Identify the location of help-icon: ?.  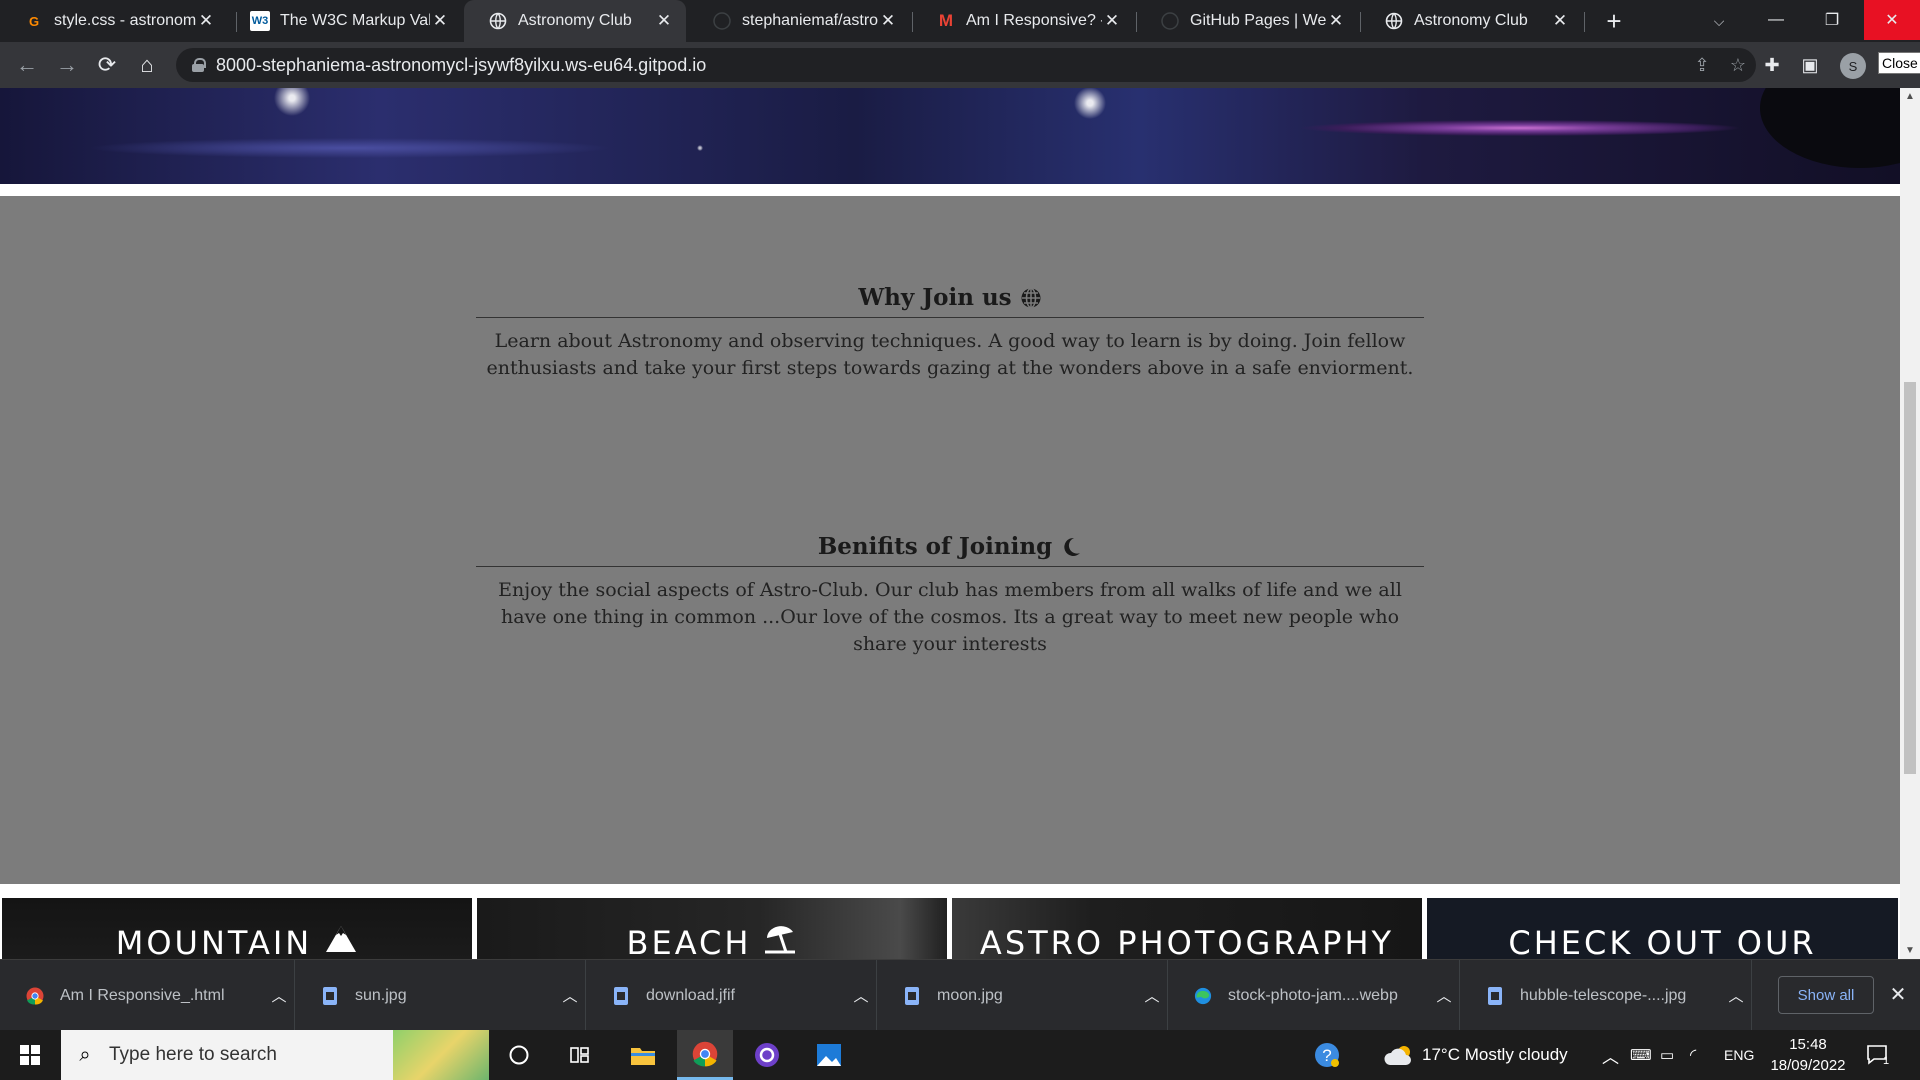
(1327, 1055).